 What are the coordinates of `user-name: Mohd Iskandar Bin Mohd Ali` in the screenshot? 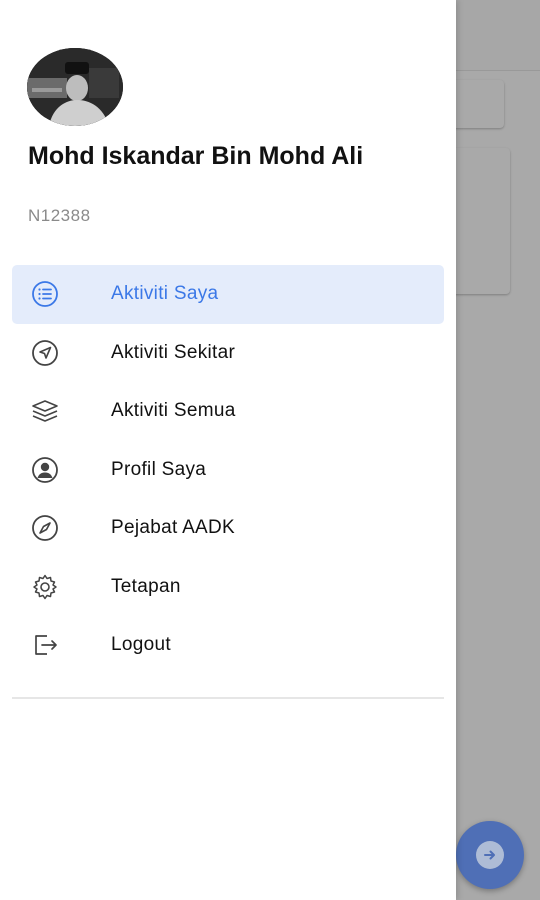 It's located at (196, 156).